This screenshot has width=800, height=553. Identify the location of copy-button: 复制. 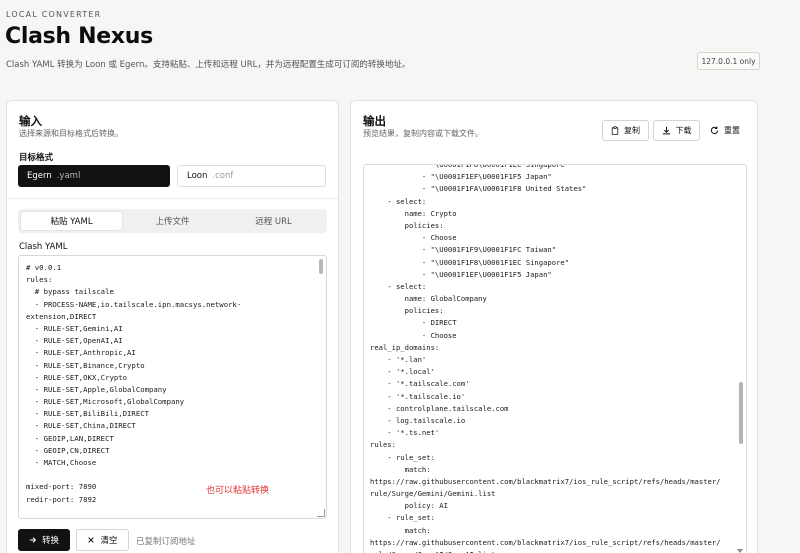
(625, 130).